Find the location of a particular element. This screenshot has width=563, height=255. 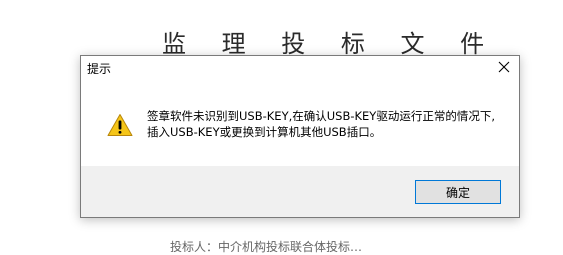

dialog-title: 提示 is located at coordinates (99, 69).